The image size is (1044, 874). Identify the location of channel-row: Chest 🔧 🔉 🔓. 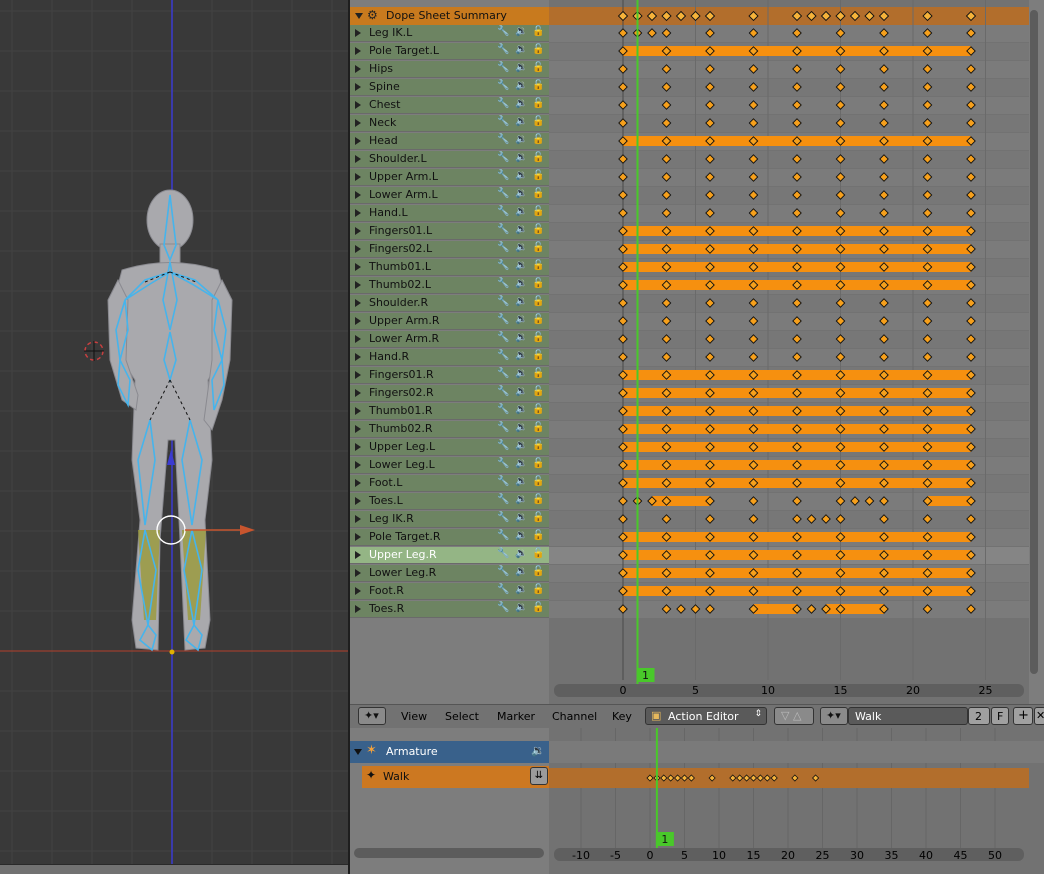
(449, 105).